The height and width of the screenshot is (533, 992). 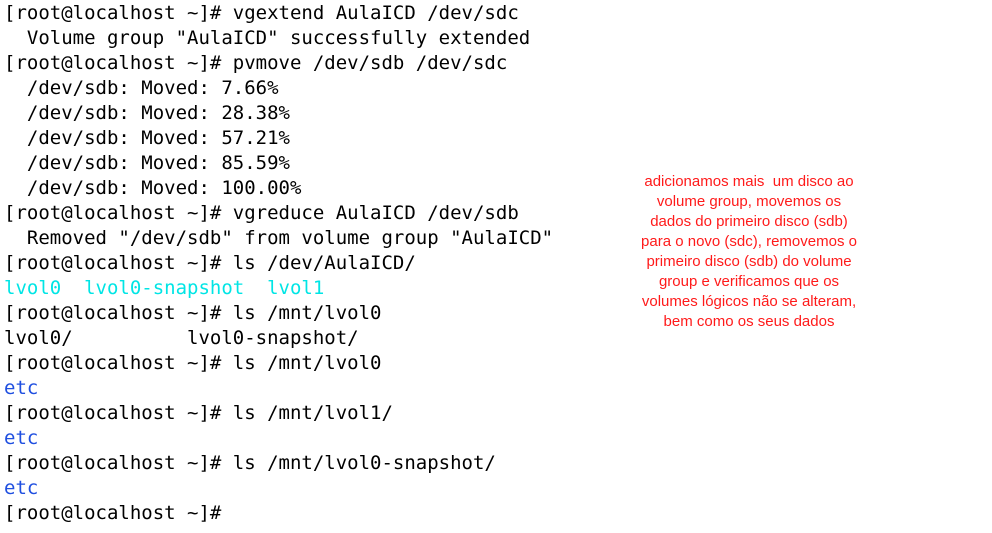 What do you see at coordinates (749, 221) in the screenshot?
I see `annotation-line: dados do primeiro disco (sdb)` at bounding box center [749, 221].